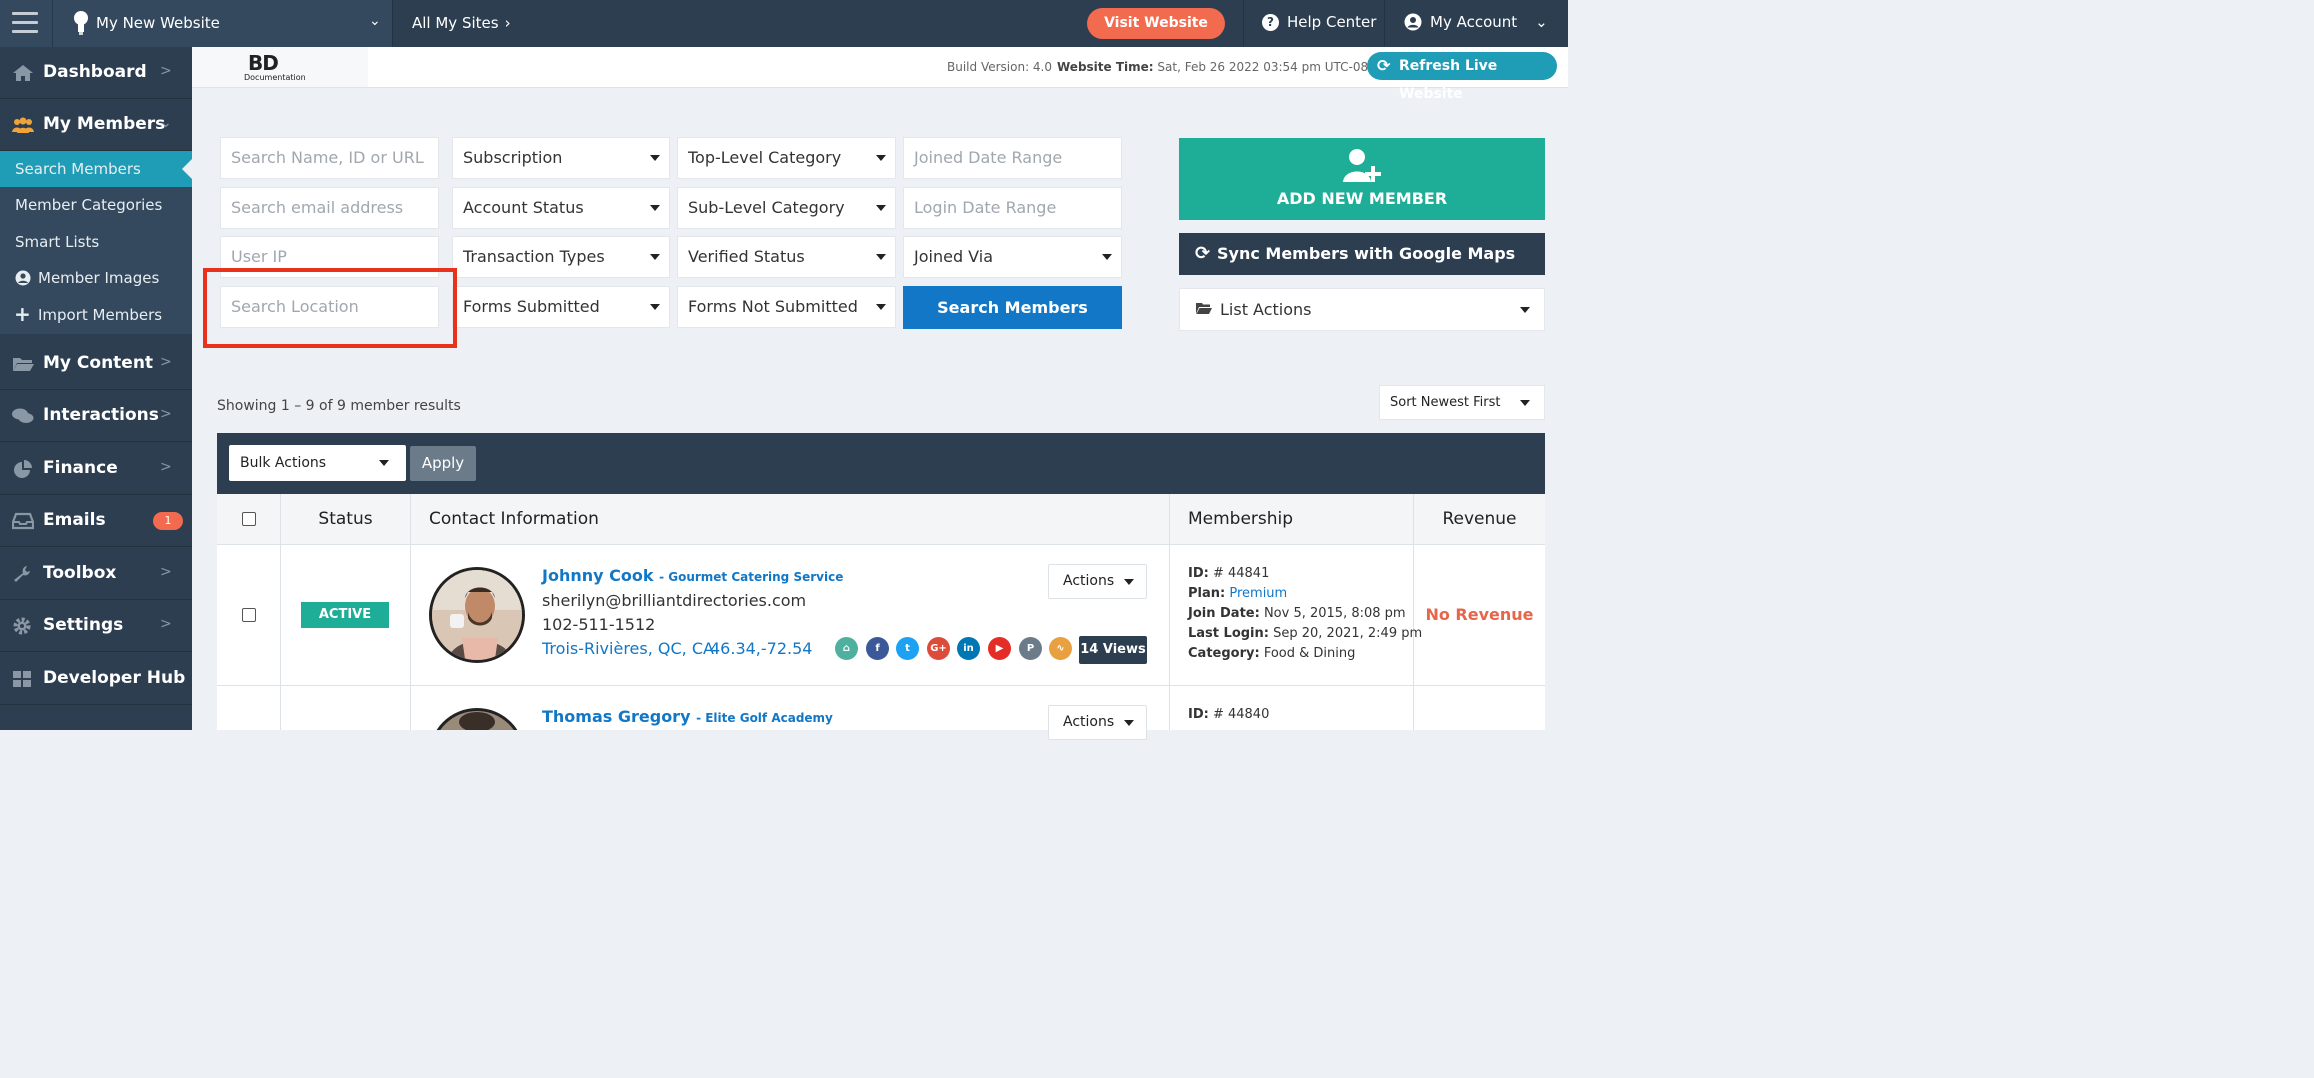 The height and width of the screenshot is (1078, 2314). I want to click on hamburger-menu-button, so click(26, 23).